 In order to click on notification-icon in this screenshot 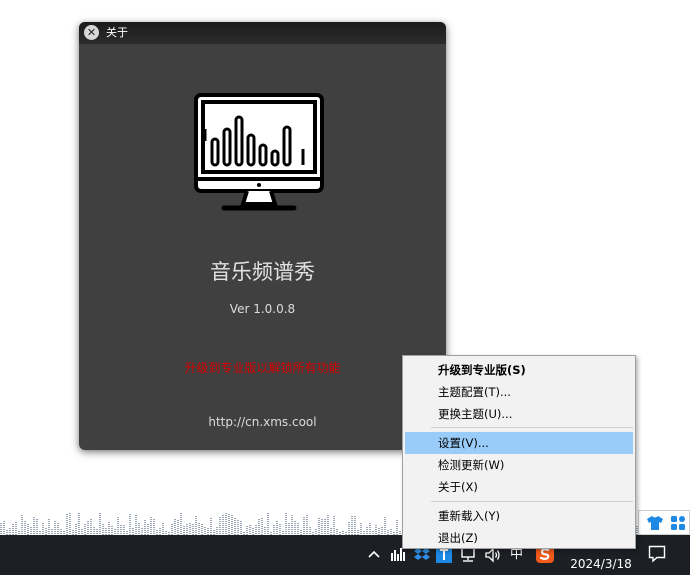, I will do `click(657, 554)`.